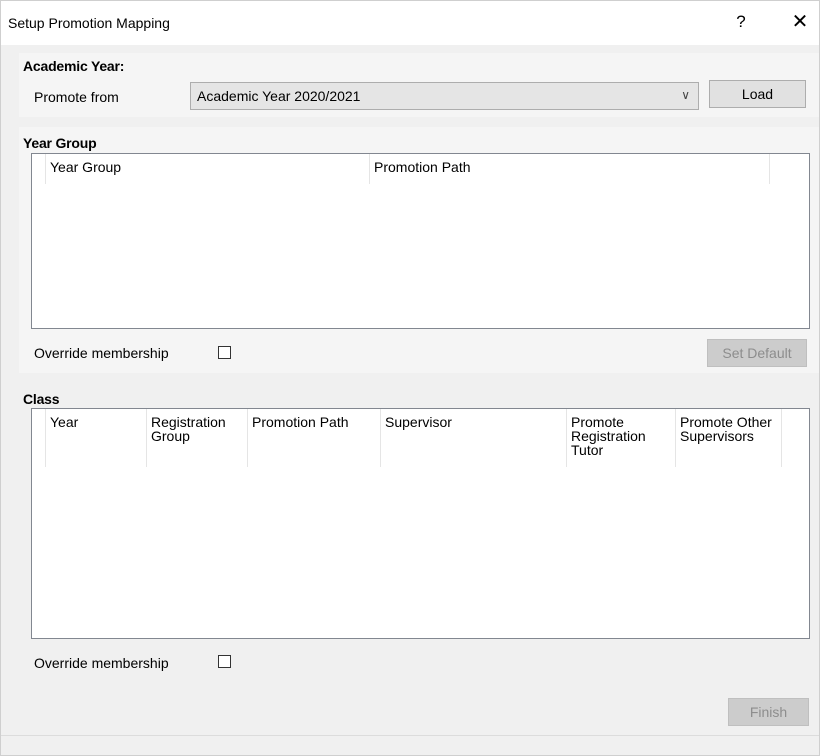 This screenshot has height=756, width=820. I want to click on column-header-supervisor: Supervisor, so click(474, 438).